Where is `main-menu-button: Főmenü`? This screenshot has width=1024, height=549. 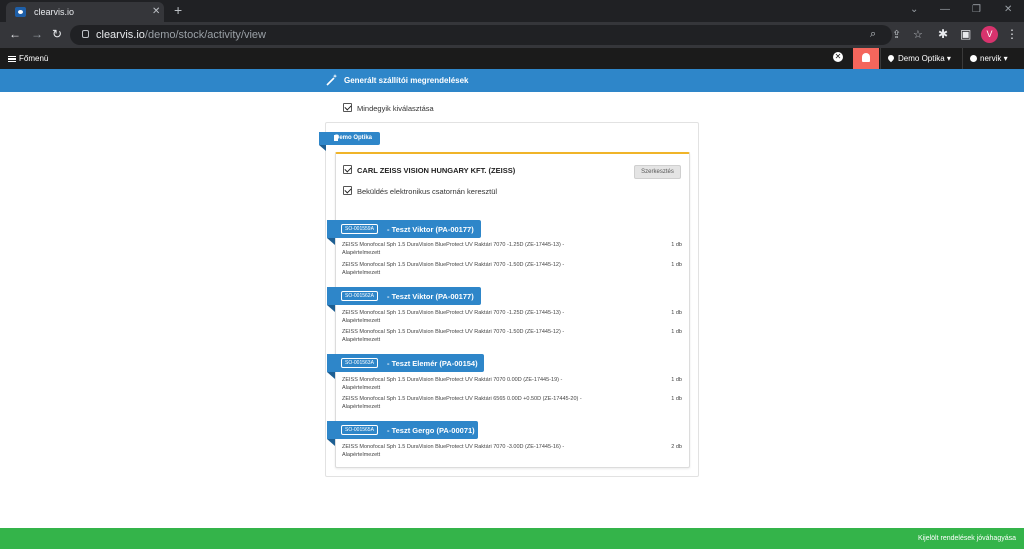 main-menu-button: Főmenü is located at coordinates (28, 58).